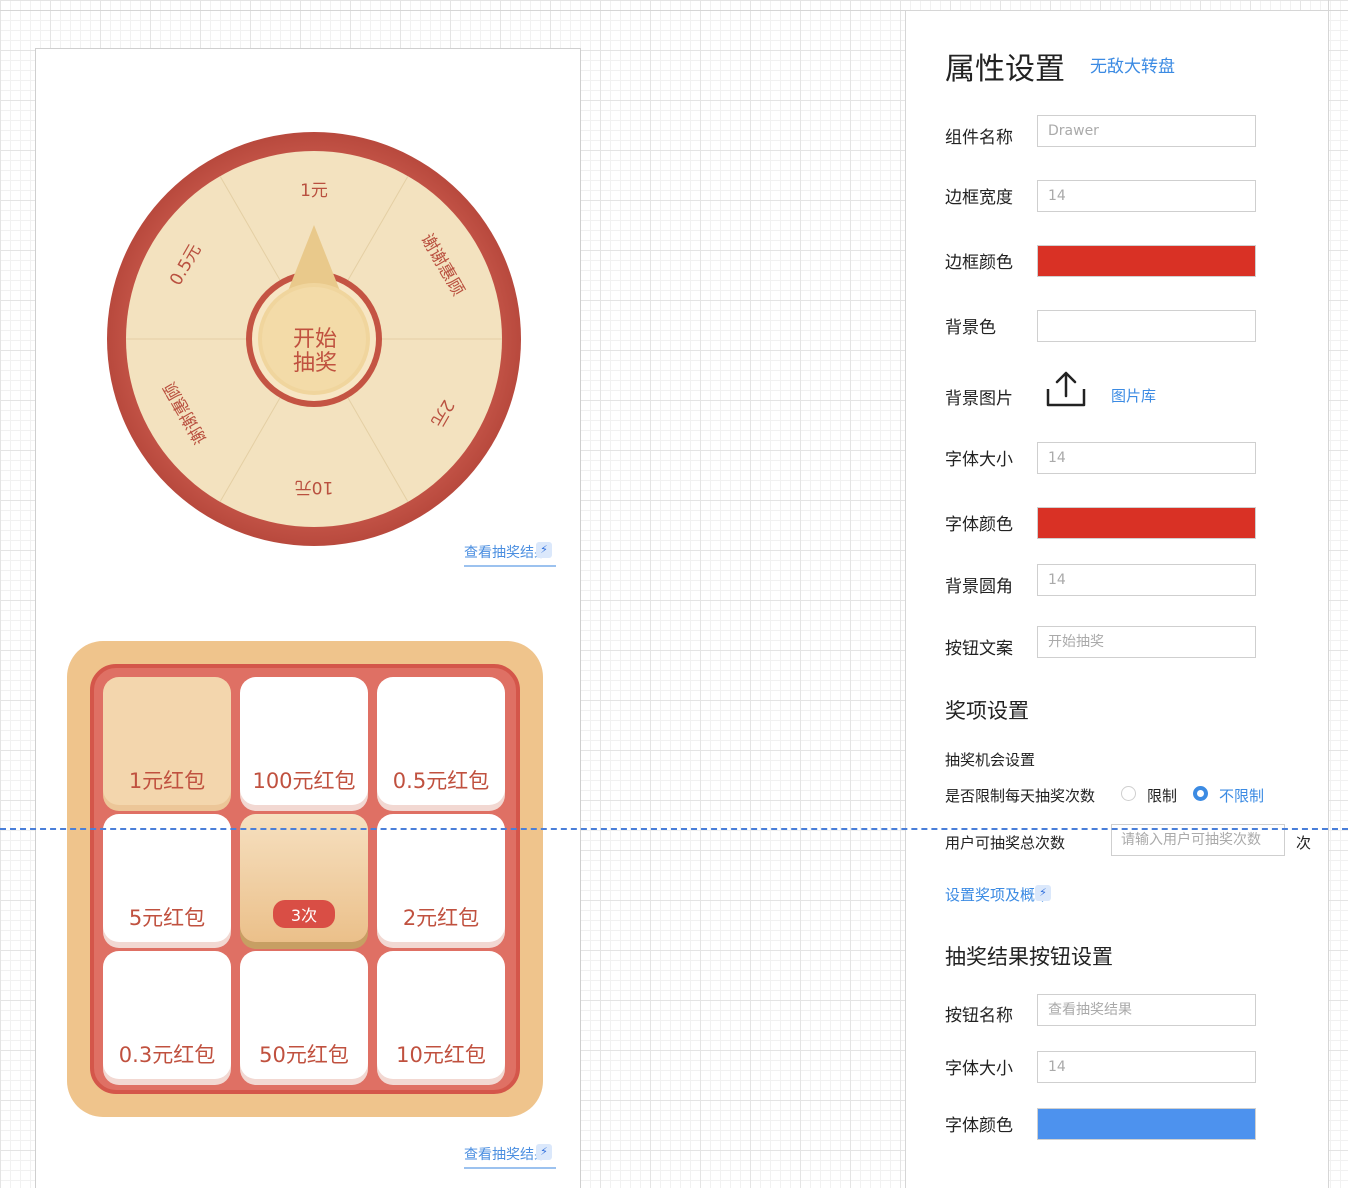 This screenshot has height=1188, width=1348. I want to click on wheel-result-link: 查看抽奖结果 ⚡, so click(510, 554).